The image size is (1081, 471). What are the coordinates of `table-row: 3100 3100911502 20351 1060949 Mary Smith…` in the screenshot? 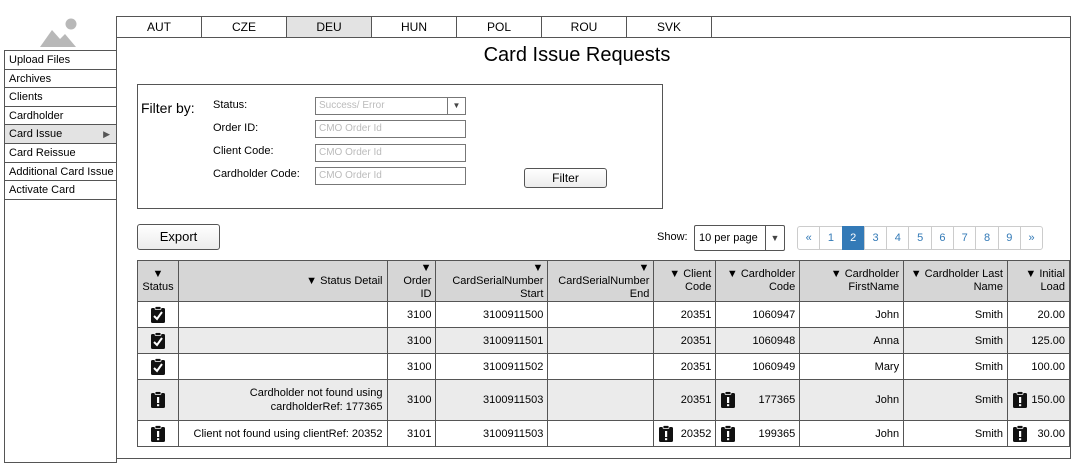 It's located at (604, 366).